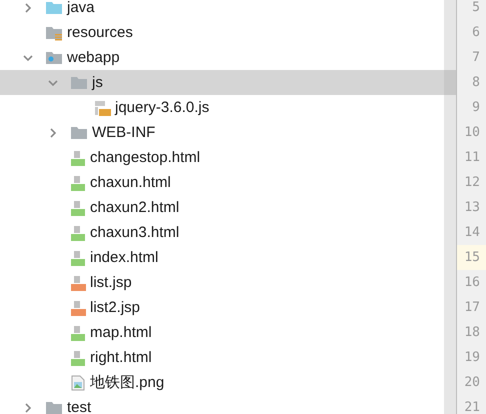  Describe the element at coordinates (78, 382) in the screenshot. I see `image-file-icon` at that location.